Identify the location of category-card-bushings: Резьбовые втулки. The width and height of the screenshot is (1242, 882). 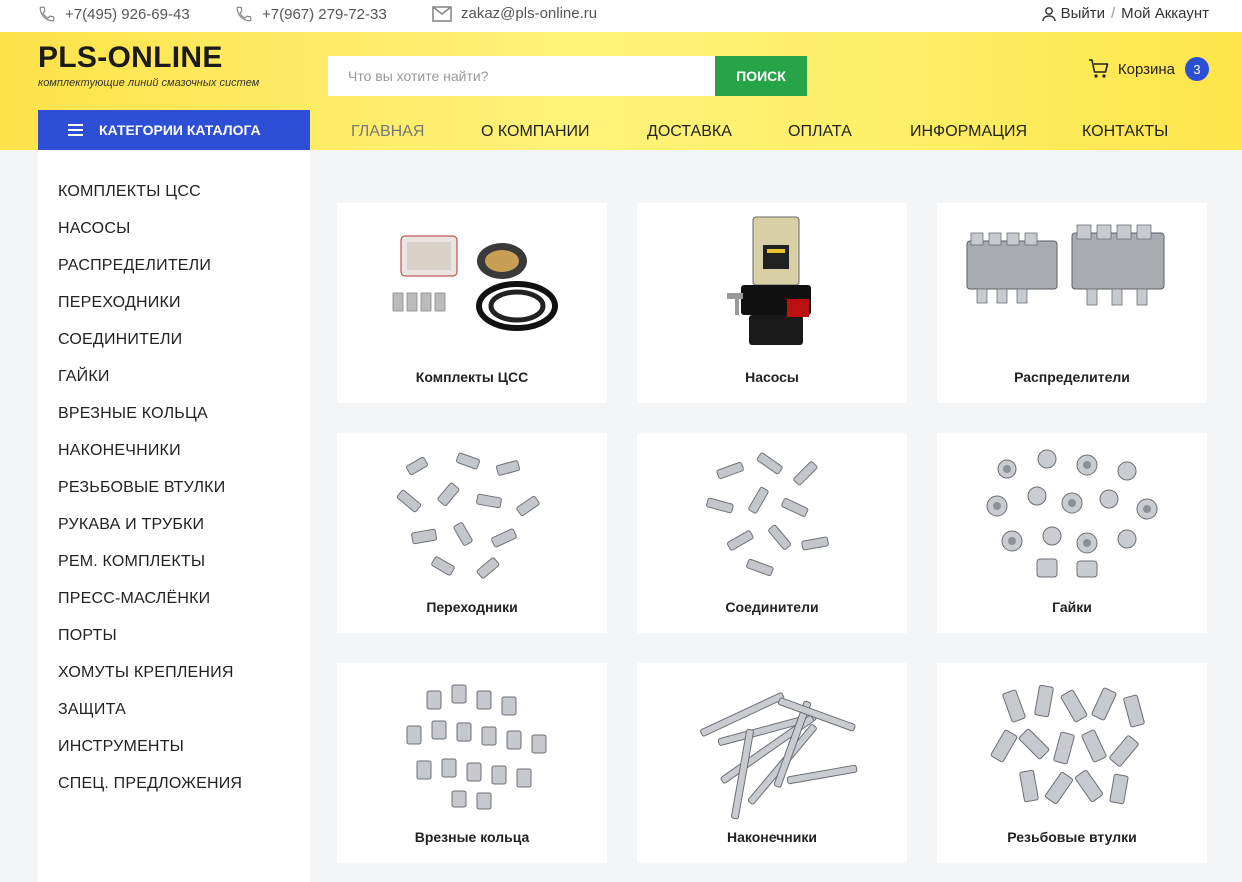
(1072, 763).